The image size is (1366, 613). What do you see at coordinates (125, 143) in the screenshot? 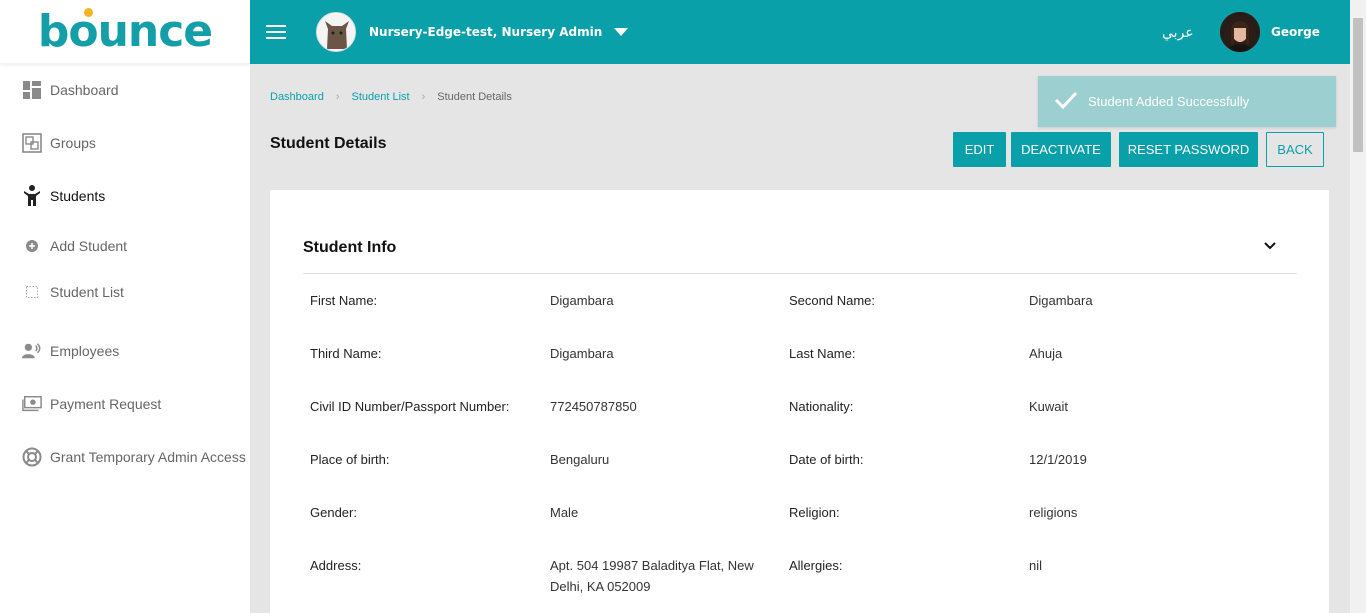
I see `sidebar-item-groups: Groups` at bounding box center [125, 143].